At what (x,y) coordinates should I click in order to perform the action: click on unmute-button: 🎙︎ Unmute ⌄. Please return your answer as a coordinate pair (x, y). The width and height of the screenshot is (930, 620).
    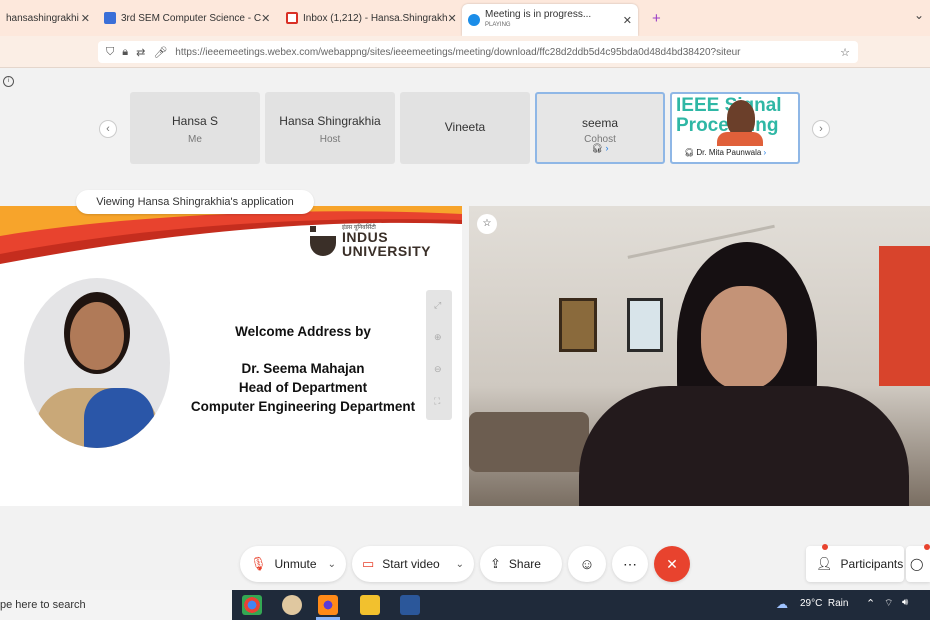
    Looking at the image, I should click on (293, 564).